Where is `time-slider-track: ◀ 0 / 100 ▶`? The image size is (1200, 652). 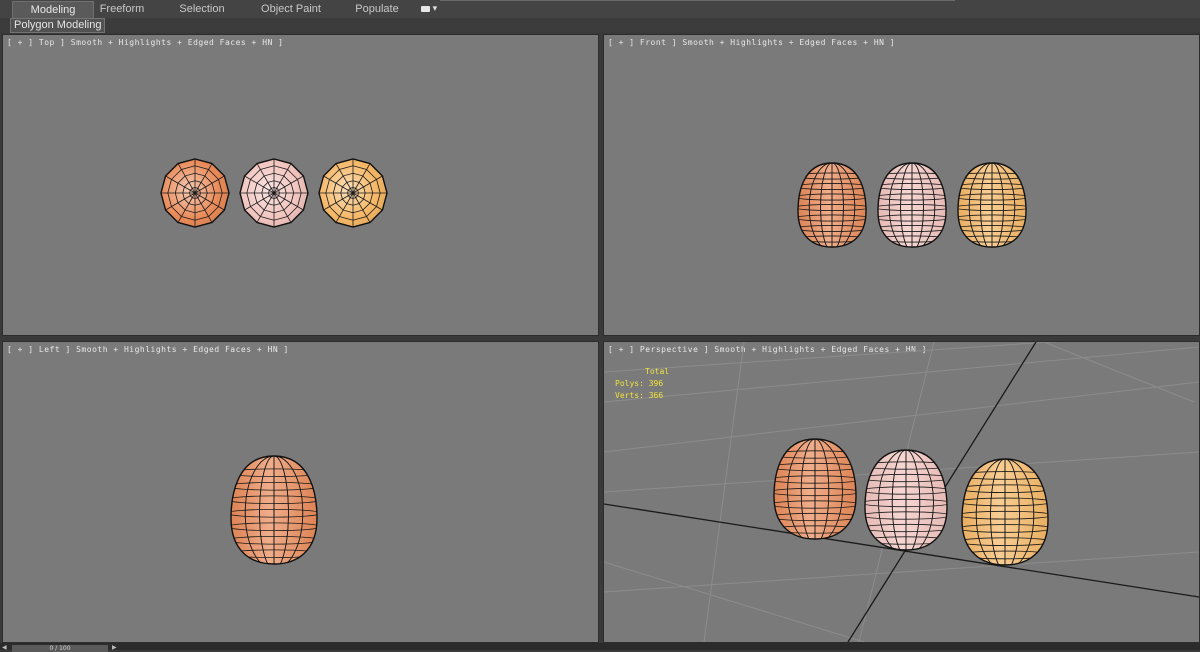 time-slider-track: ◀ 0 / 100 ▶ is located at coordinates (600, 646).